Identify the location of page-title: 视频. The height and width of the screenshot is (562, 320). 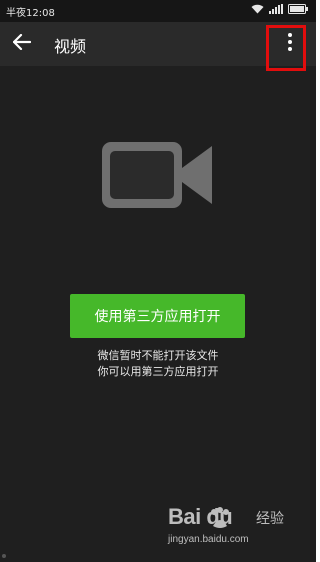
(70, 46).